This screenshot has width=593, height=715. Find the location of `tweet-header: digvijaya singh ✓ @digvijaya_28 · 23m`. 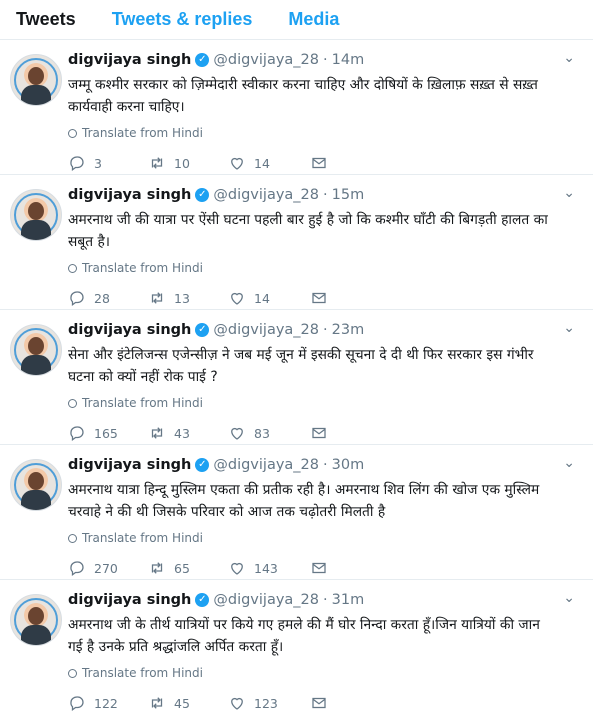

tweet-header: digvijaya singh ✓ @digvijaya_28 · 23m is located at coordinates (322, 330).